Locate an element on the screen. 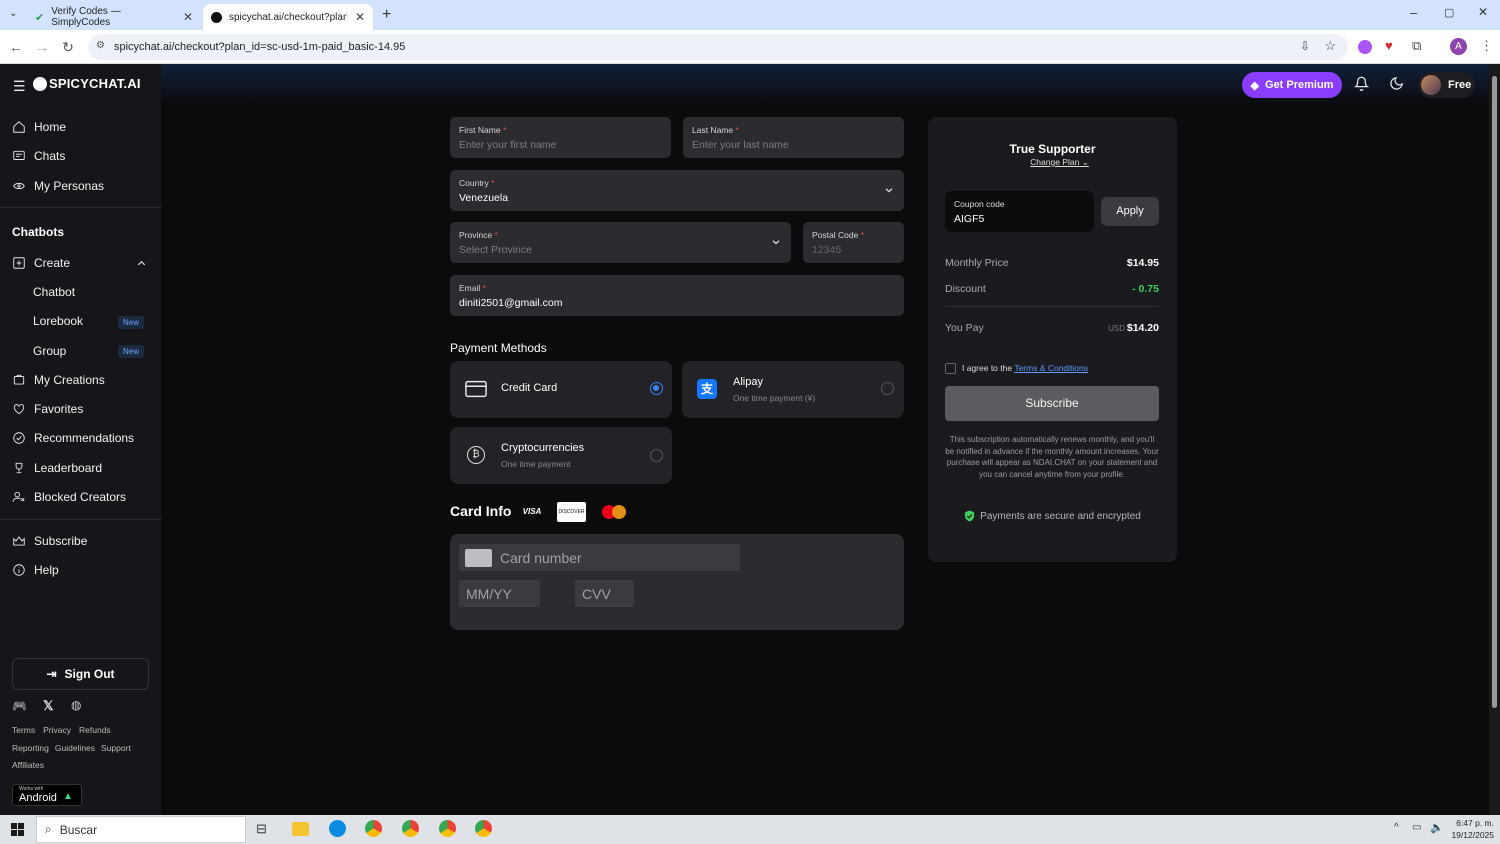  reload-icon: ↻ is located at coordinates (68, 47).